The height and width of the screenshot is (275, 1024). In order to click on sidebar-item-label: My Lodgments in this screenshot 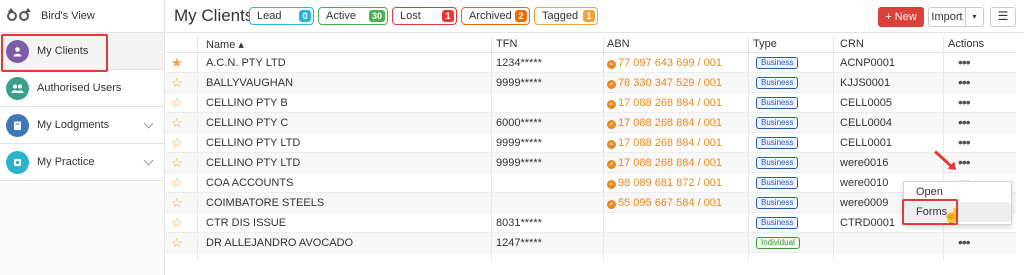, I will do `click(73, 125)`.